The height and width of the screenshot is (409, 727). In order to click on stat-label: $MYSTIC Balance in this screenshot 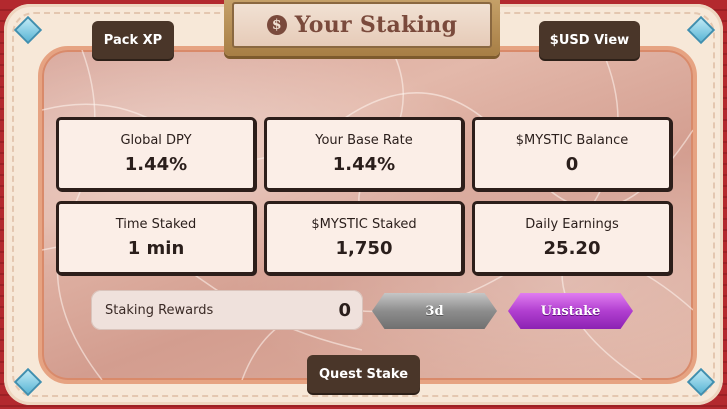, I will do `click(572, 140)`.